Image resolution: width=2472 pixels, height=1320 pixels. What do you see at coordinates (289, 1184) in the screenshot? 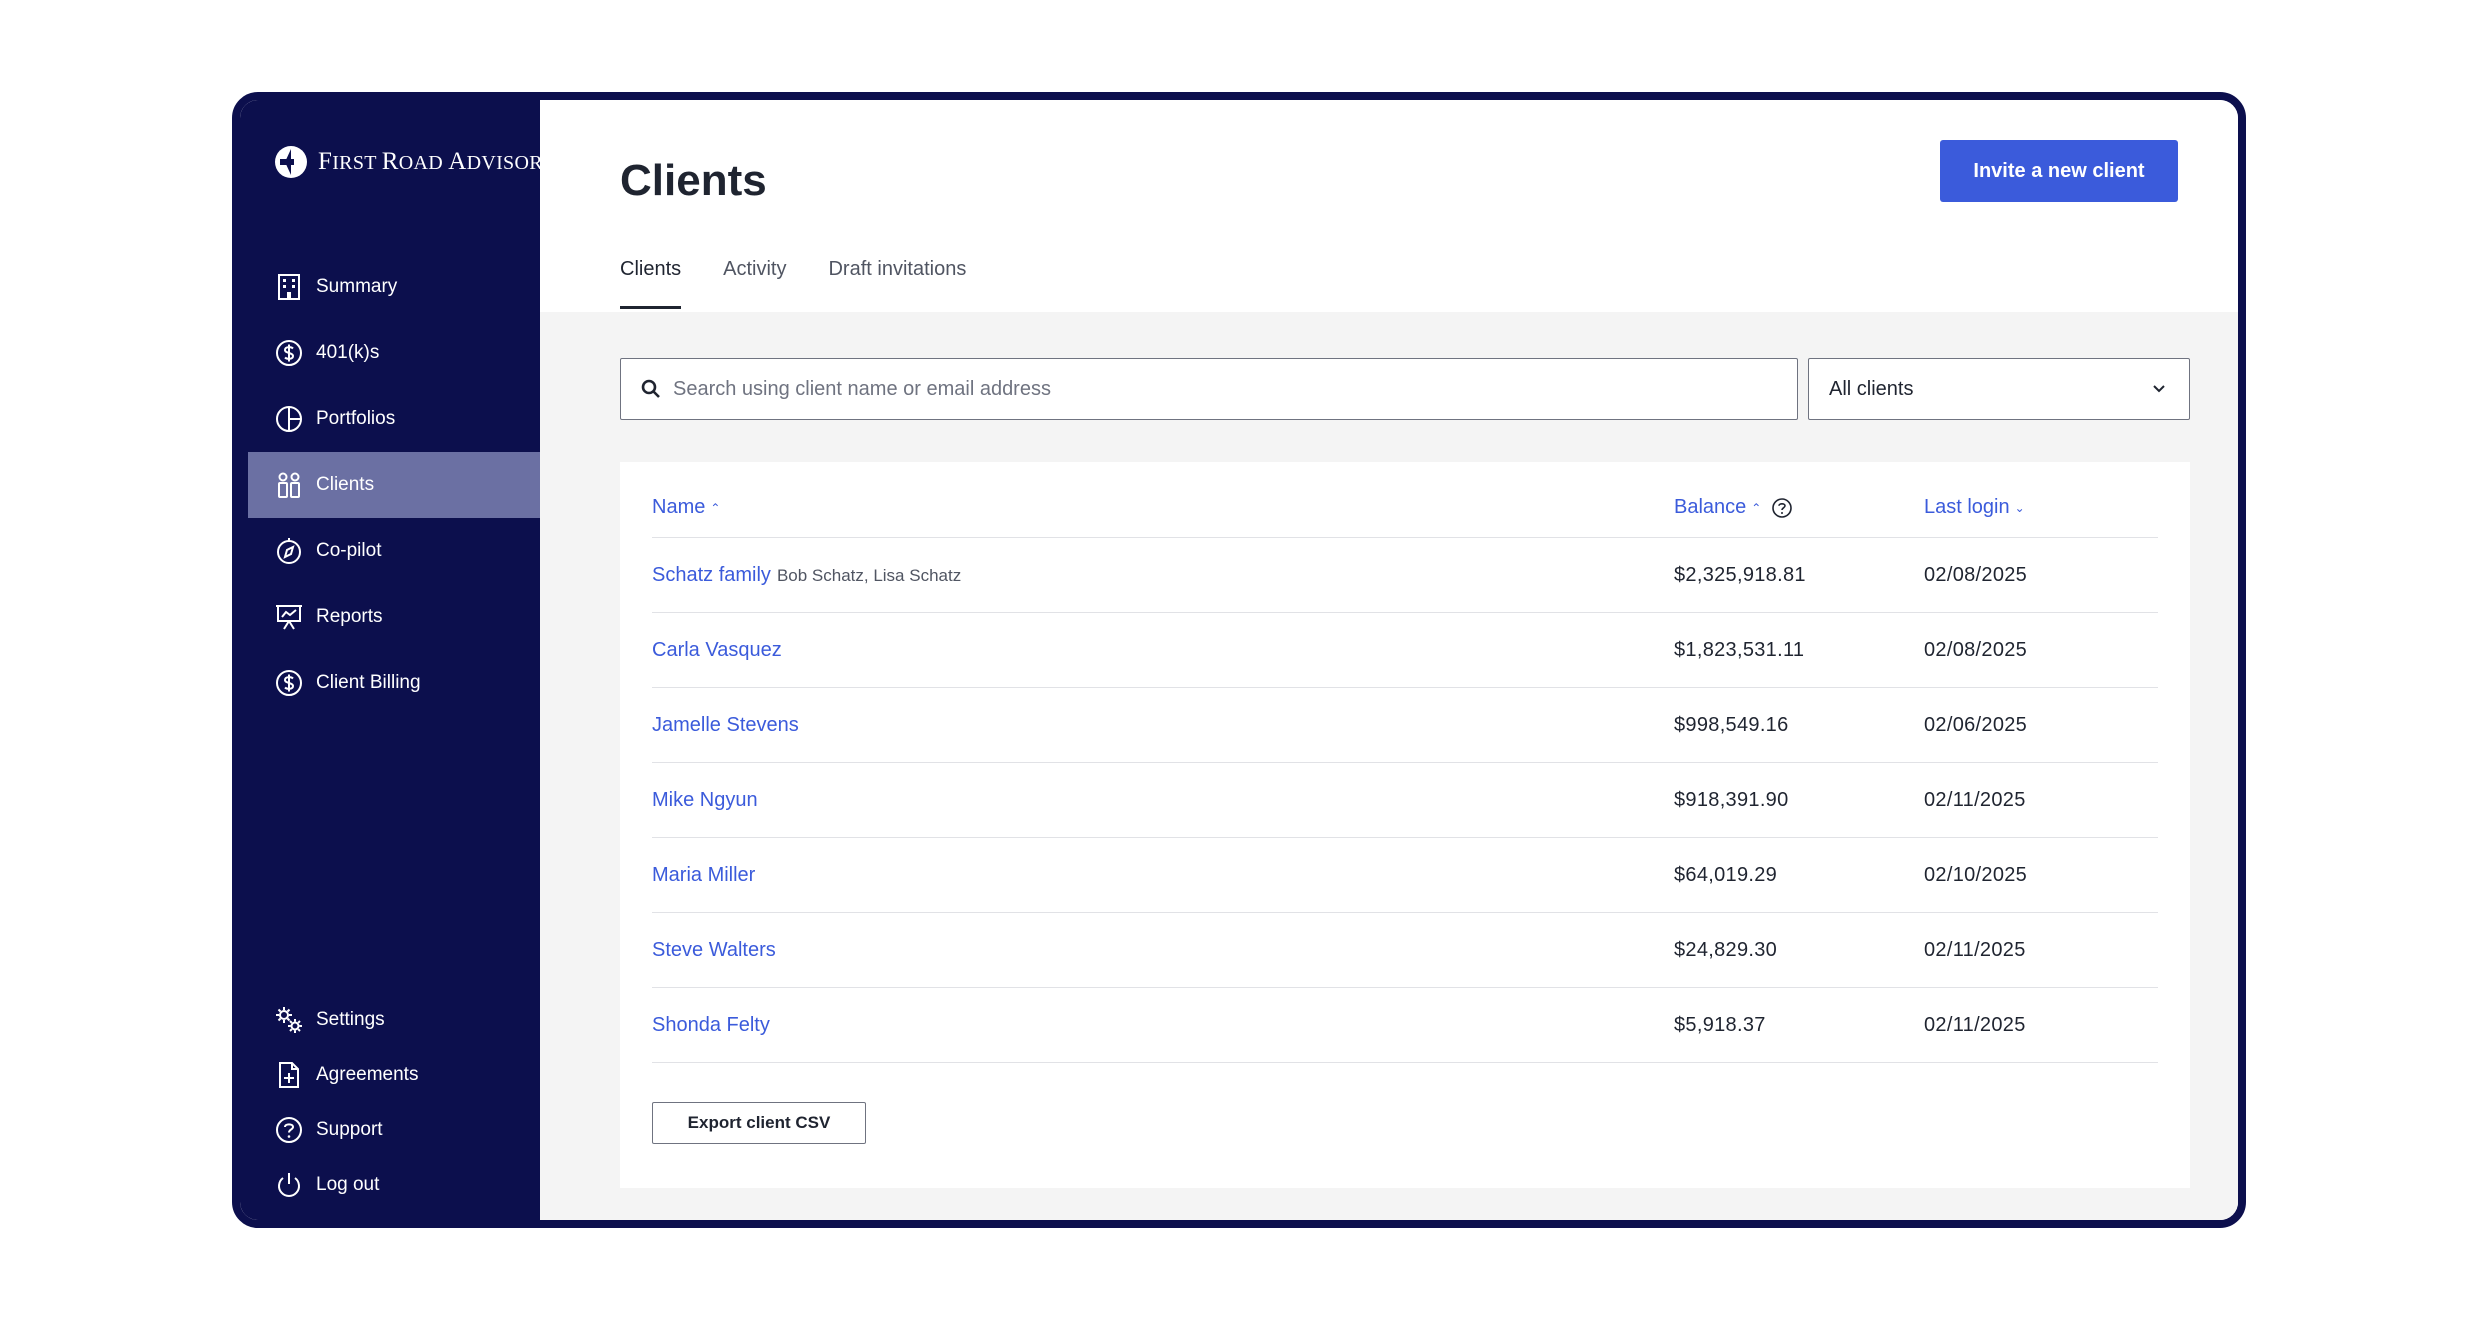
I see `power-icon` at bounding box center [289, 1184].